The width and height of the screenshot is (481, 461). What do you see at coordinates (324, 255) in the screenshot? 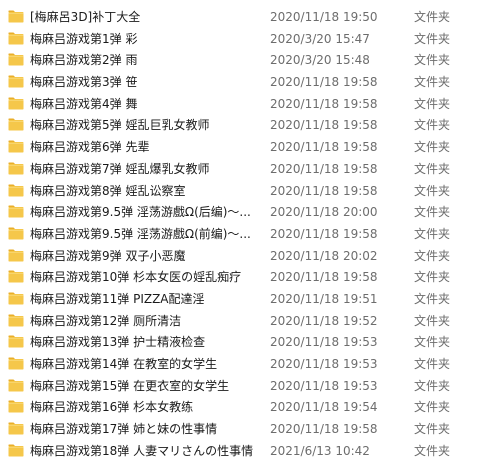
I see `file-date-modified: 2020/11/18 20:02` at bounding box center [324, 255].